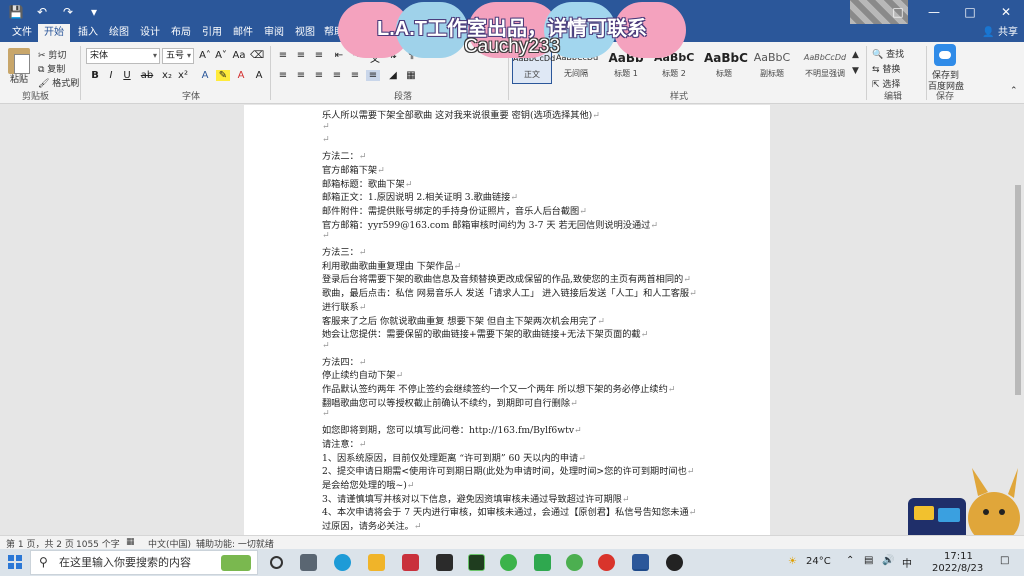 The height and width of the screenshot is (576, 1024). Describe the element at coordinates (16, 12) in the screenshot. I see `save-icon: 💾` at that location.